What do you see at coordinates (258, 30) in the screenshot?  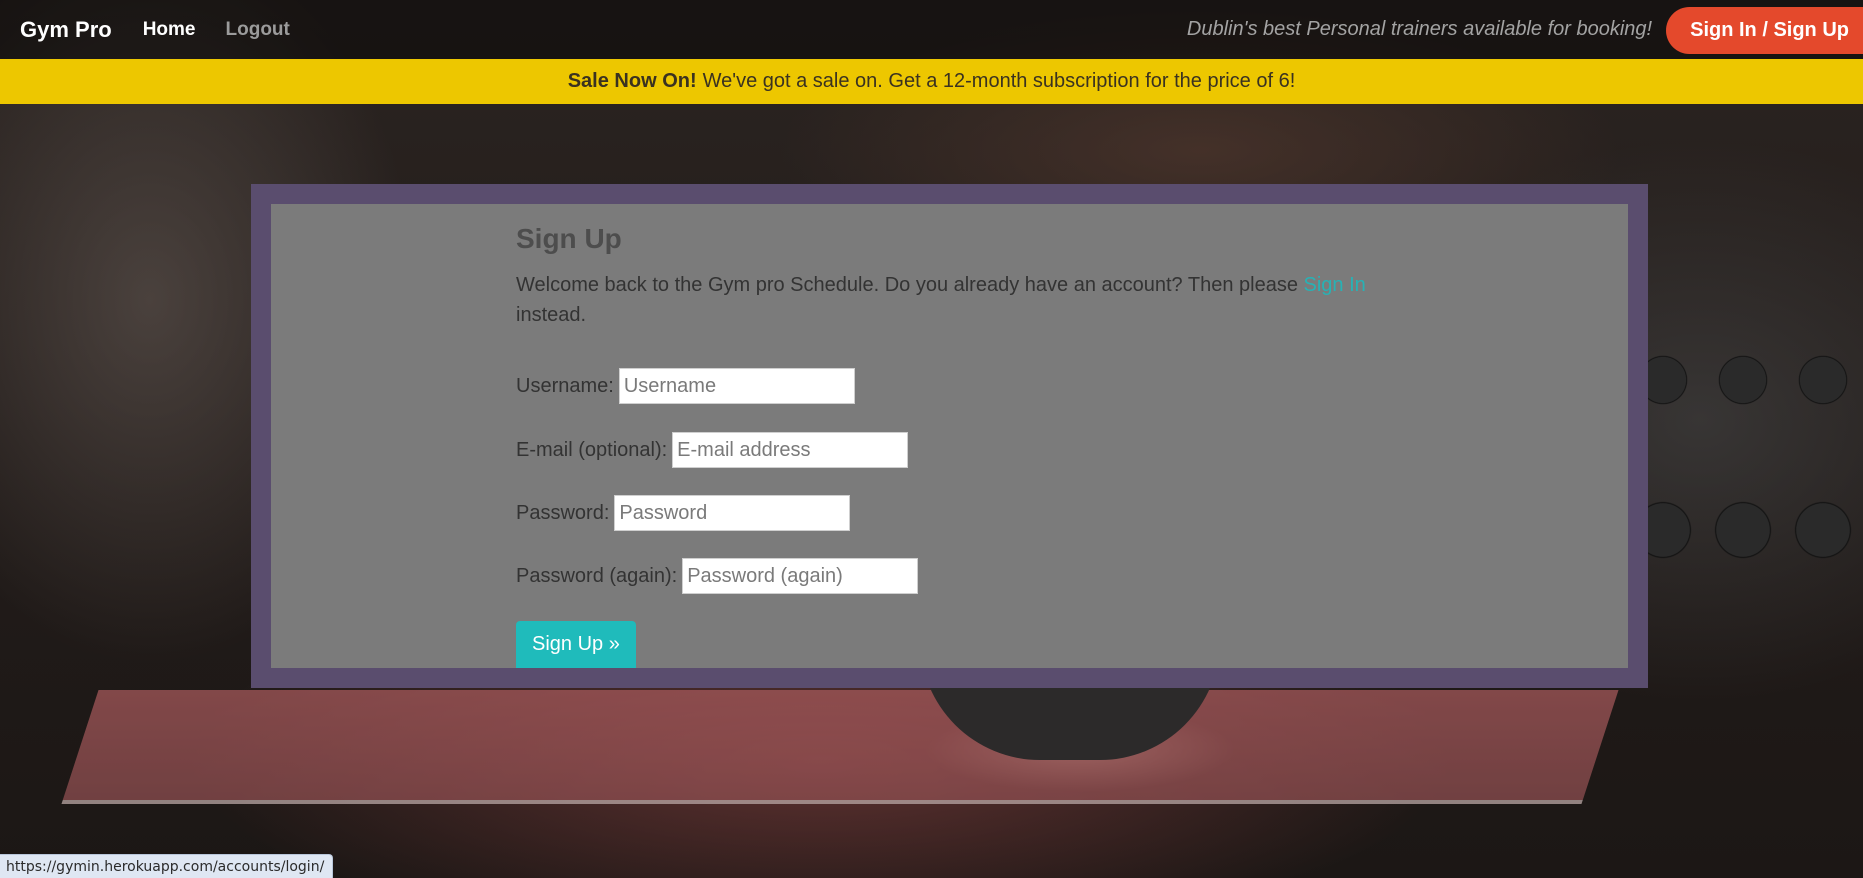 I see `nav-logout-link: Logout` at bounding box center [258, 30].